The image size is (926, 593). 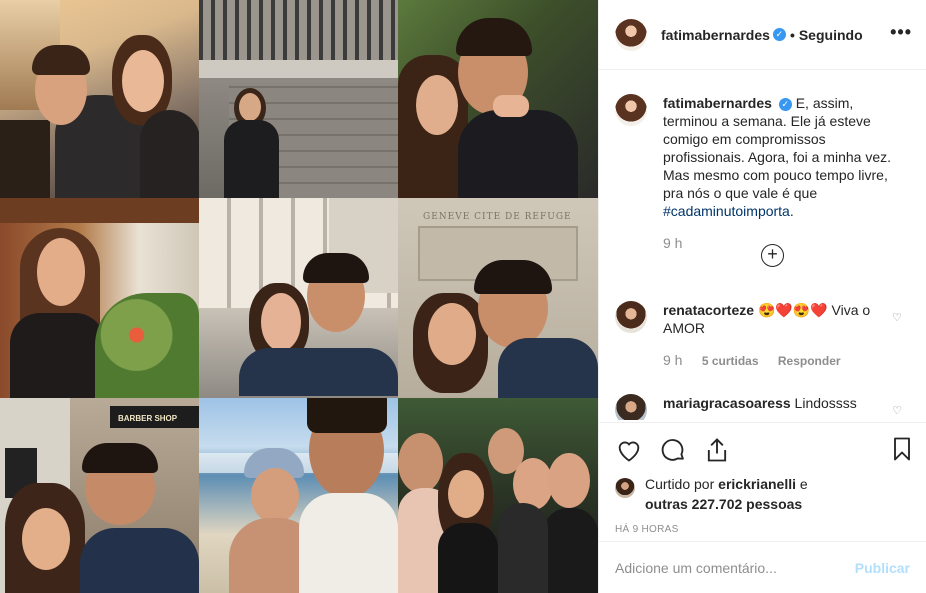 I want to click on comment-item: mariagracasoaress Lindossss ♡, so click(x=762, y=407).